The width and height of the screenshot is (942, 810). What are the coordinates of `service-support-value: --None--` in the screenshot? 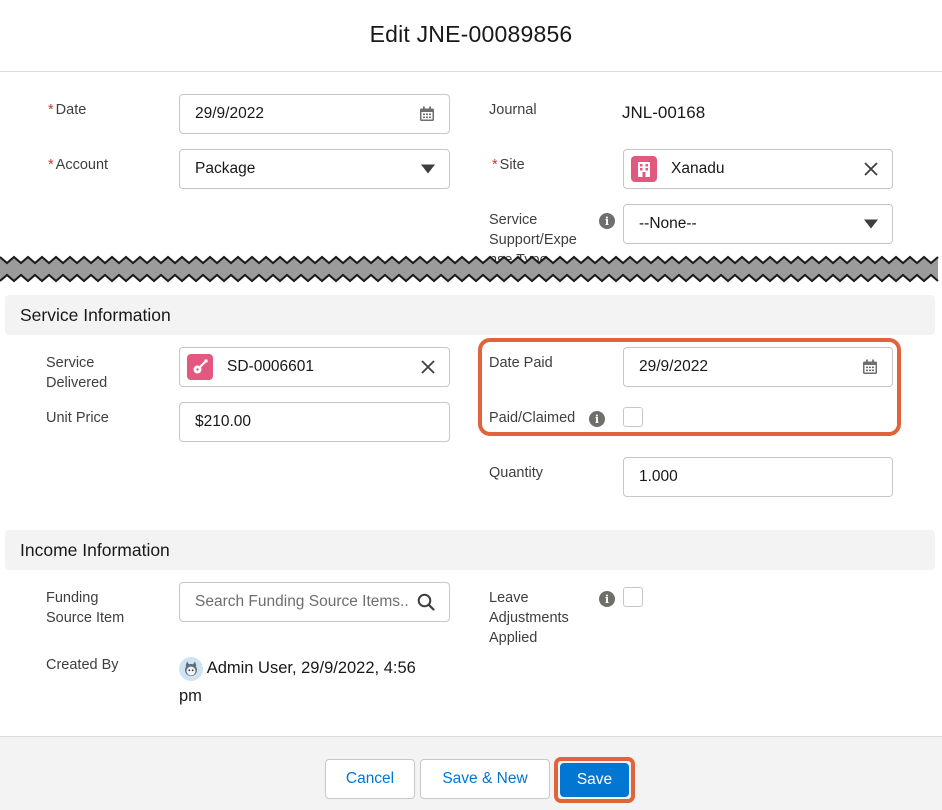 It's located at (668, 223).